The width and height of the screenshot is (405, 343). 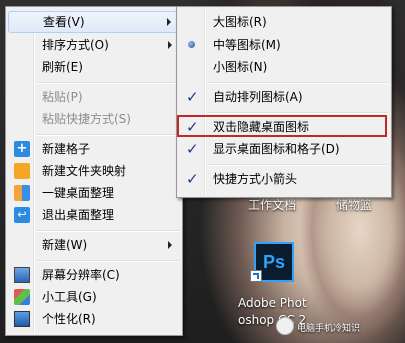 I want to click on menu-item-label: 粘贴快捷方式(S), so click(x=86, y=119).